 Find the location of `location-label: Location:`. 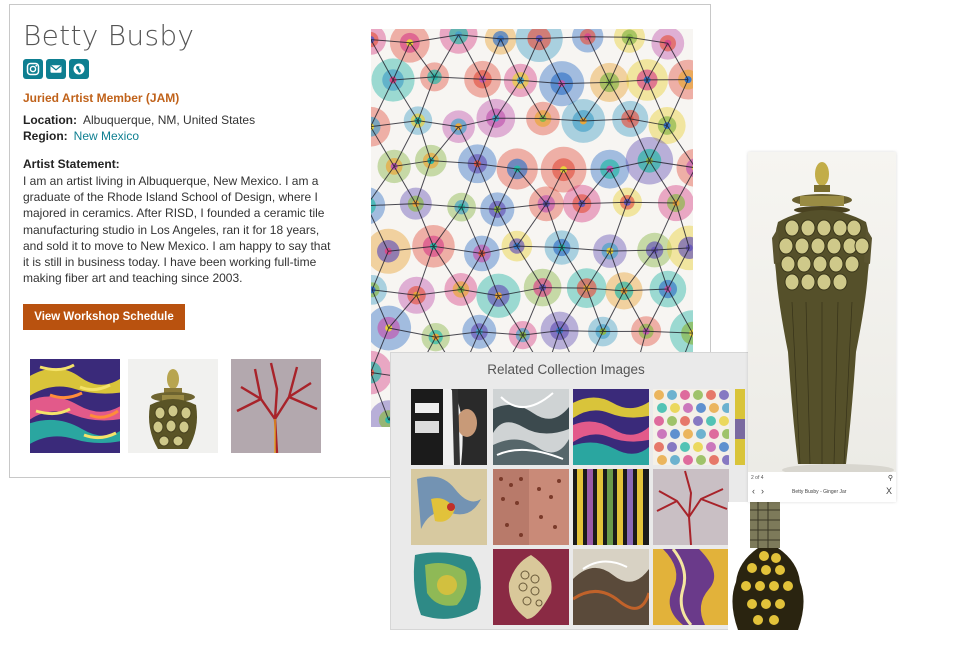

location-label: Location: is located at coordinates (50, 120).